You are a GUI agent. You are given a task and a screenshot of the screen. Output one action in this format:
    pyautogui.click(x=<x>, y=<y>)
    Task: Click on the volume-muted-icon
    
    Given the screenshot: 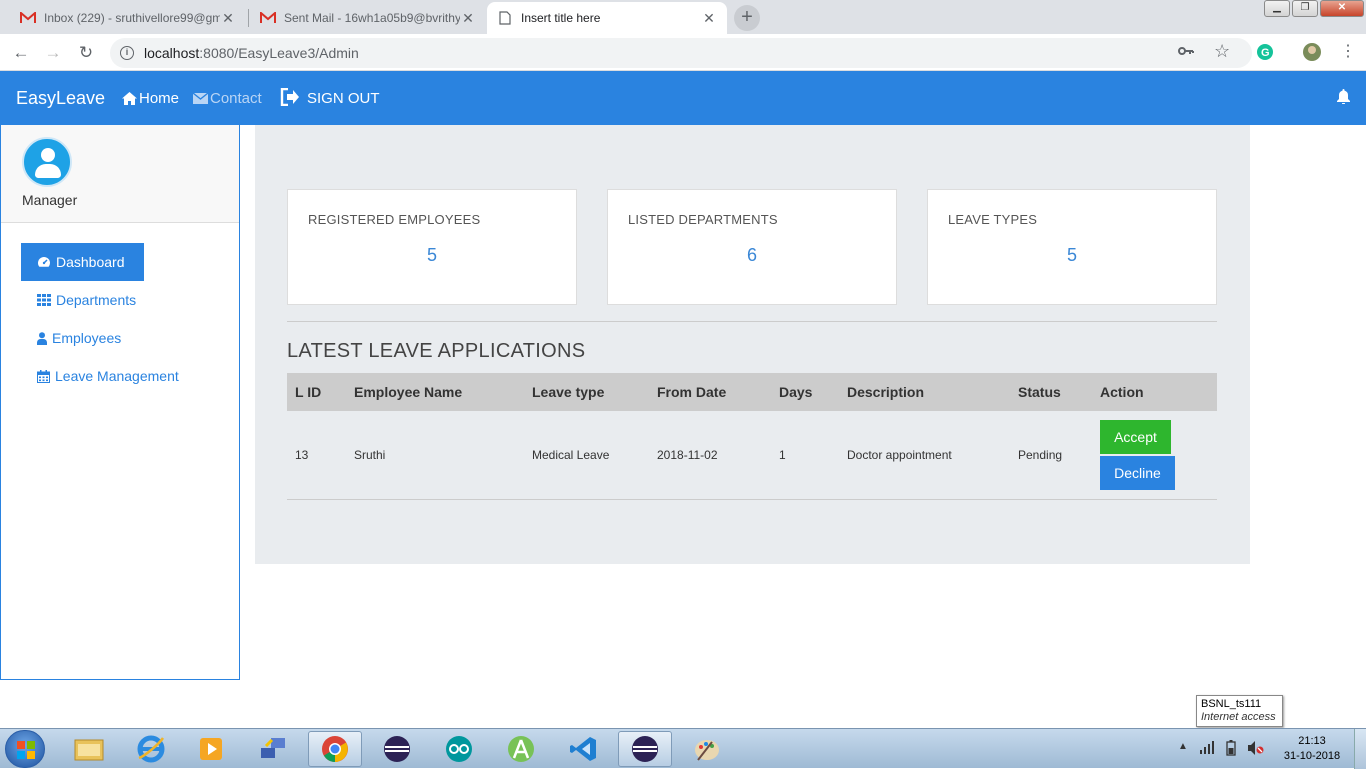 What is the action you would take?
    pyautogui.click(x=1256, y=750)
    